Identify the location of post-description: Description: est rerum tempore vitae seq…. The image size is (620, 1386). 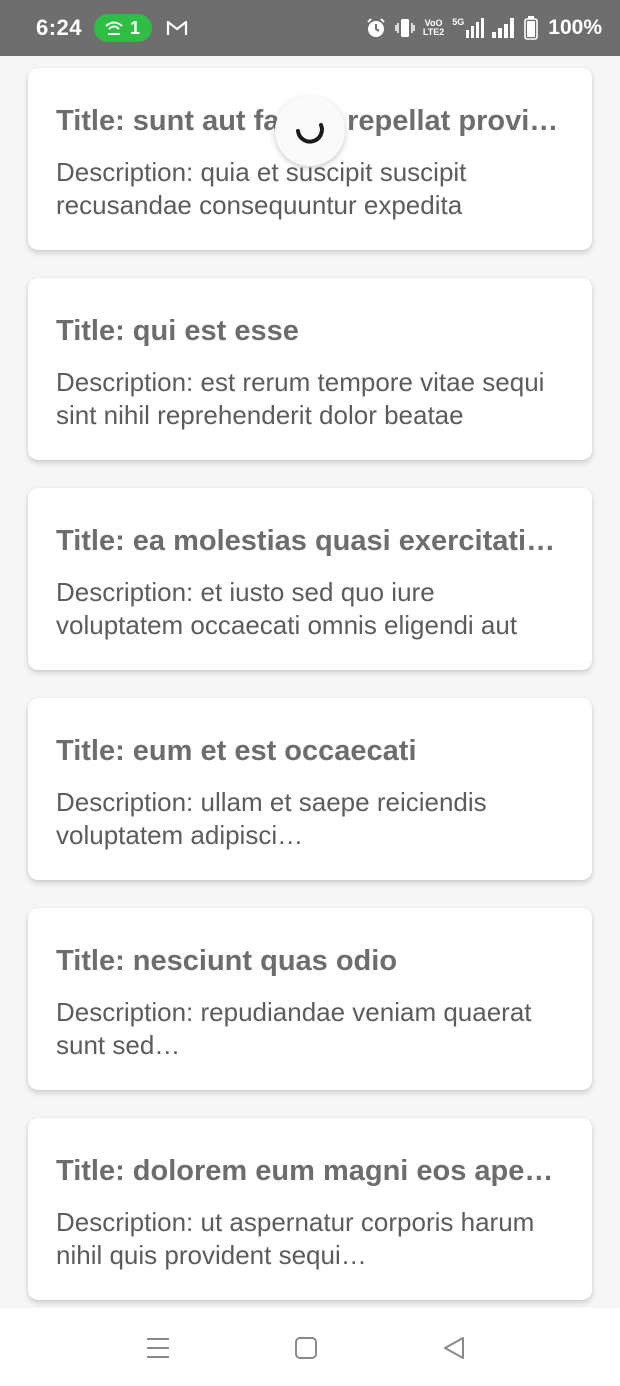
(300, 398).